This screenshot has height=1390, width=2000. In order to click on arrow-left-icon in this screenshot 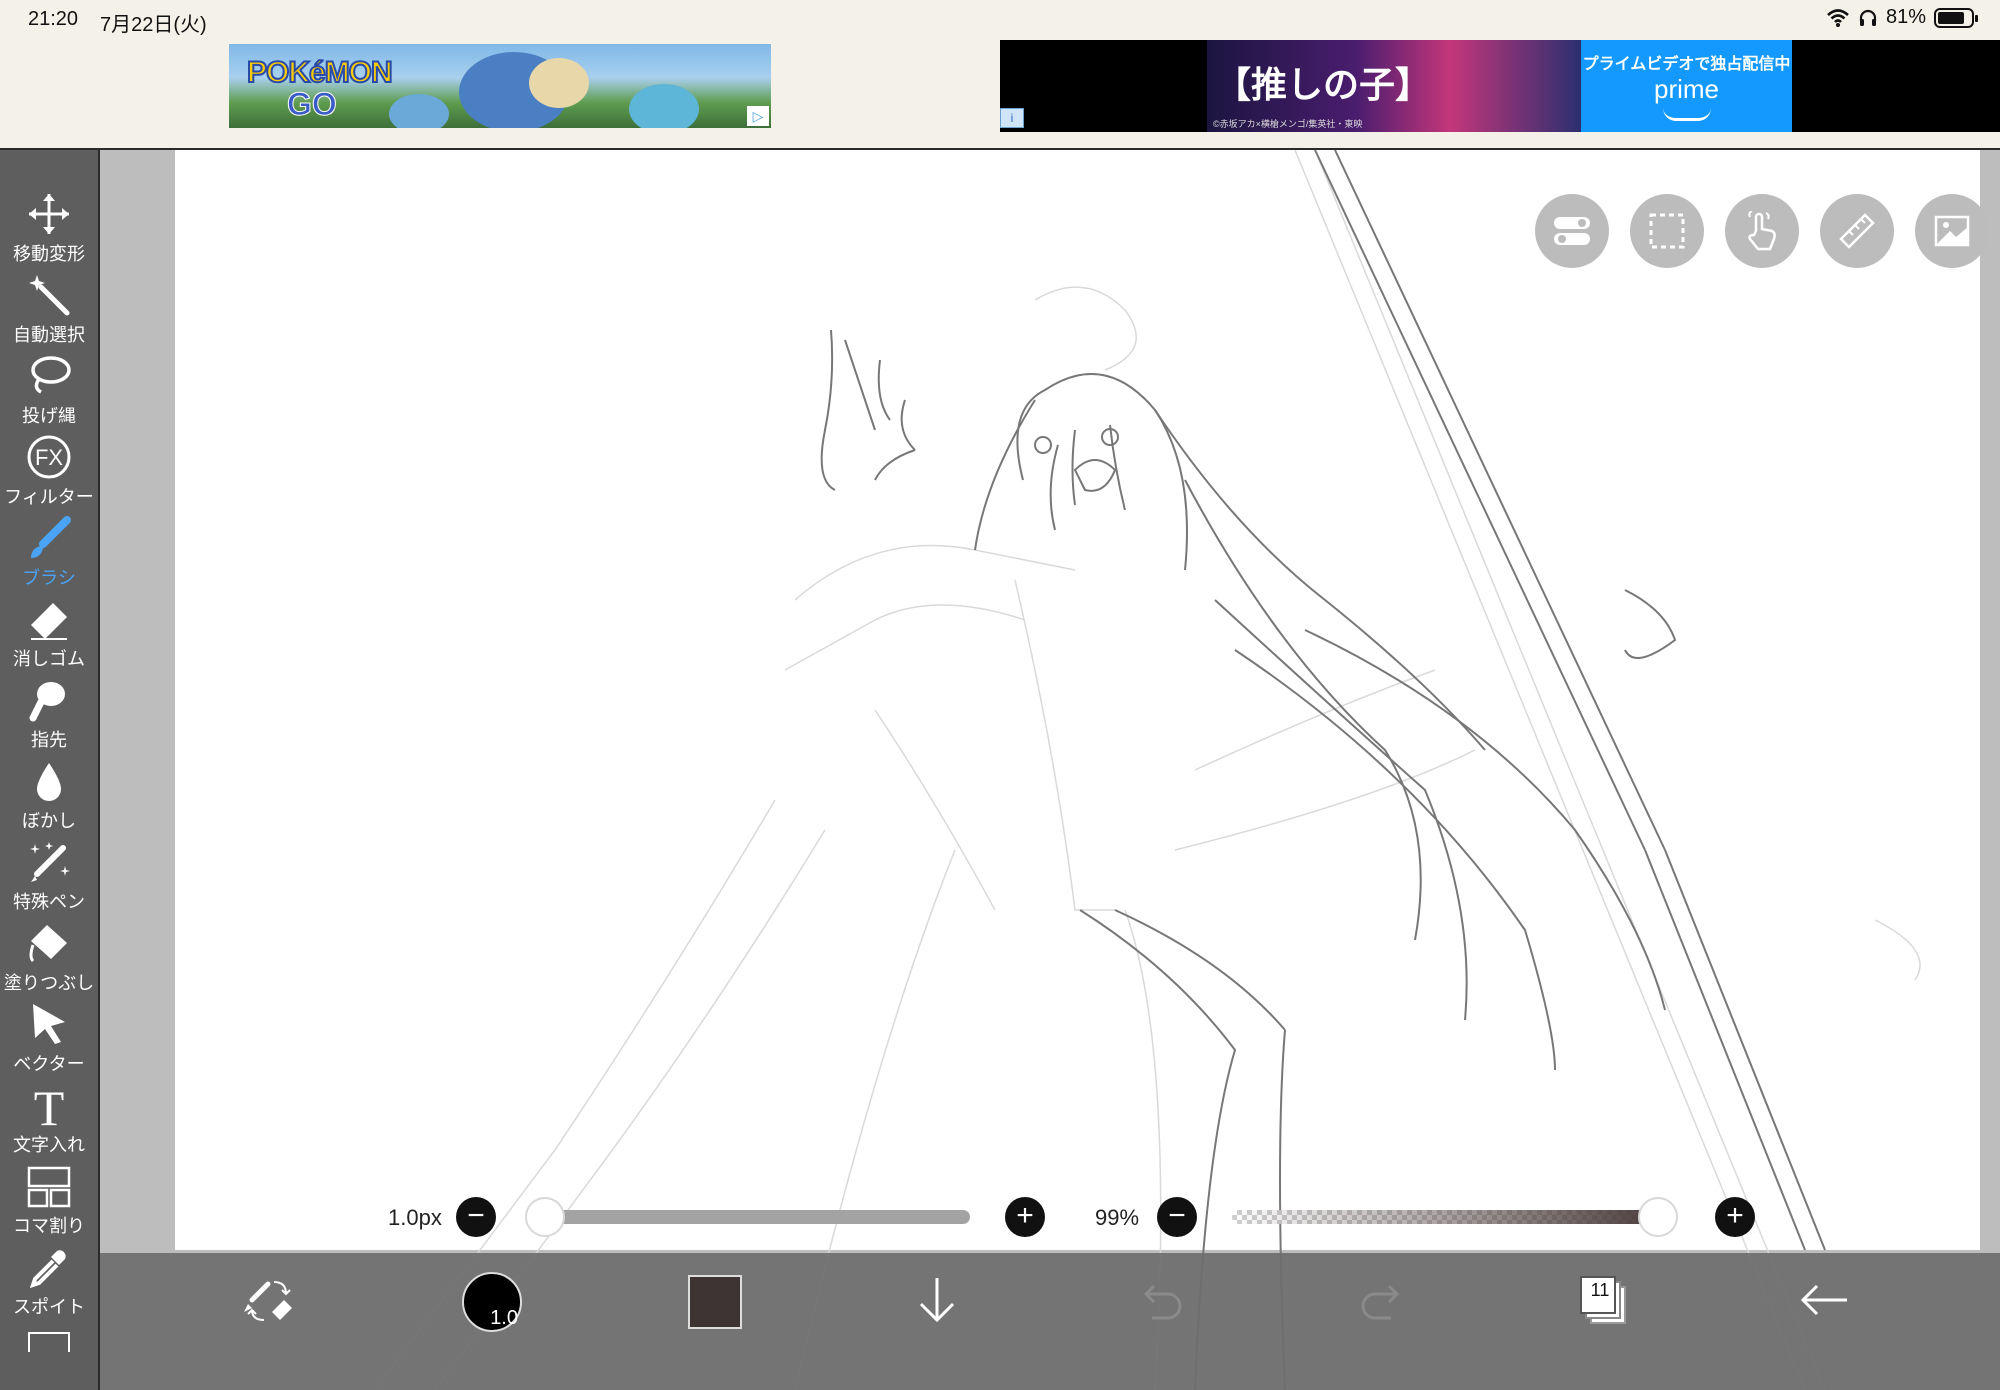, I will do `click(1823, 1300)`.